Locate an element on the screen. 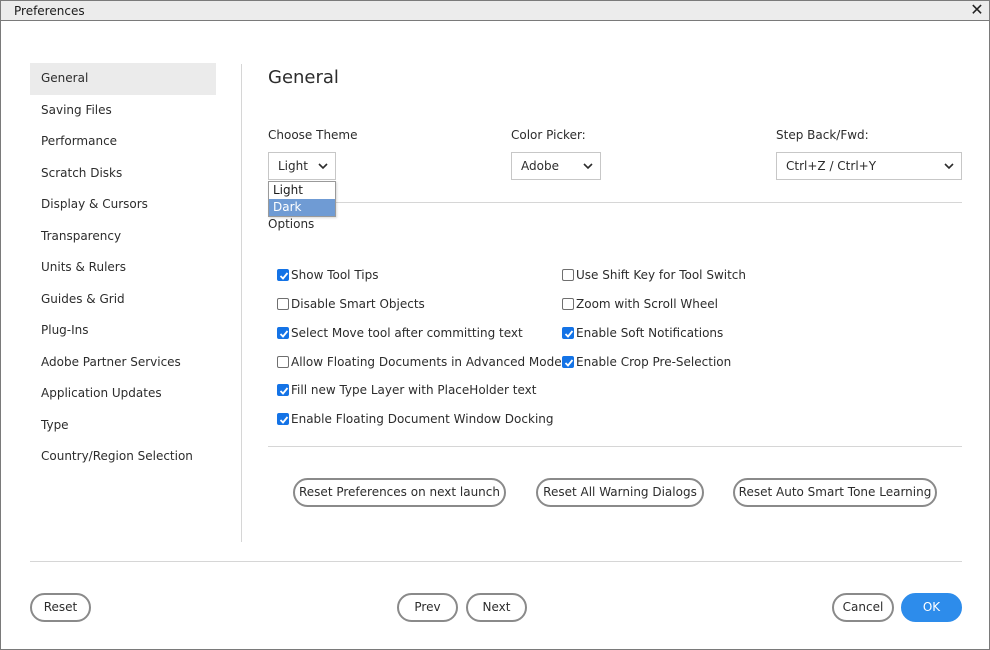  theme-option-dark: Dark is located at coordinates (302, 207).